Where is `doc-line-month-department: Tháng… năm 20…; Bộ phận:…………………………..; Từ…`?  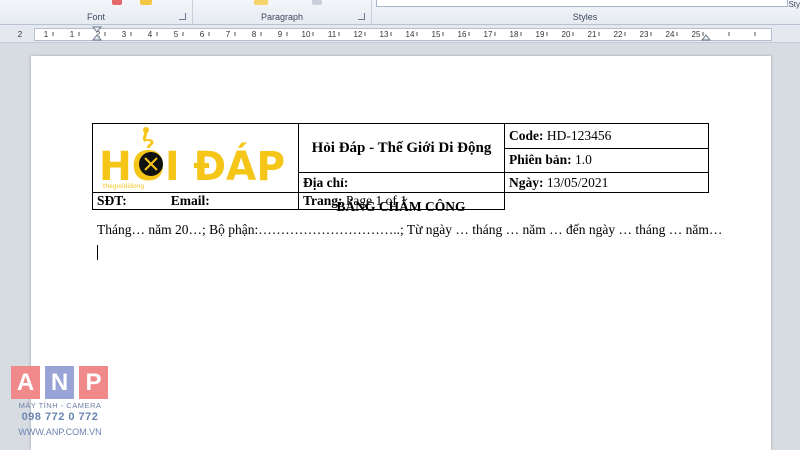 doc-line-month-department: Tháng… năm 20…; Bộ phận:…………………………..; Từ… is located at coordinates (410, 229).